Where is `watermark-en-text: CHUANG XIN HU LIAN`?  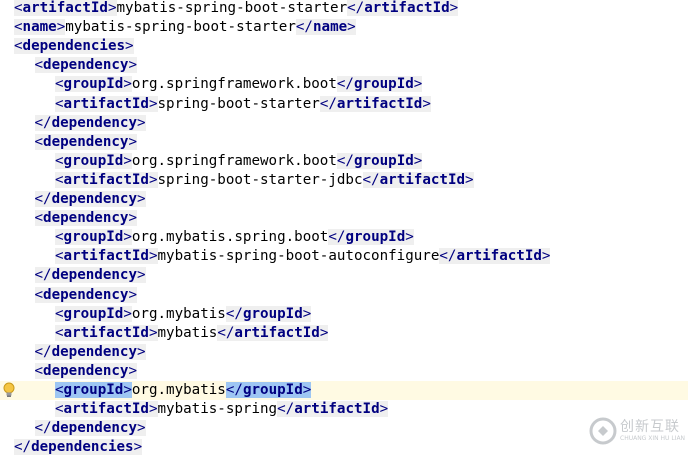
watermark-en-text: CHUANG XIN HU LIAN is located at coordinates (653, 438).